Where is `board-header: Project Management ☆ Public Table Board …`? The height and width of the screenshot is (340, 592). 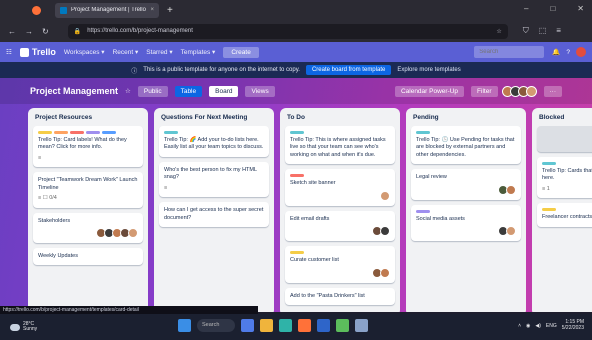
board-header: Project Management ☆ Public Table Board … is located at coordinates (296, 91).